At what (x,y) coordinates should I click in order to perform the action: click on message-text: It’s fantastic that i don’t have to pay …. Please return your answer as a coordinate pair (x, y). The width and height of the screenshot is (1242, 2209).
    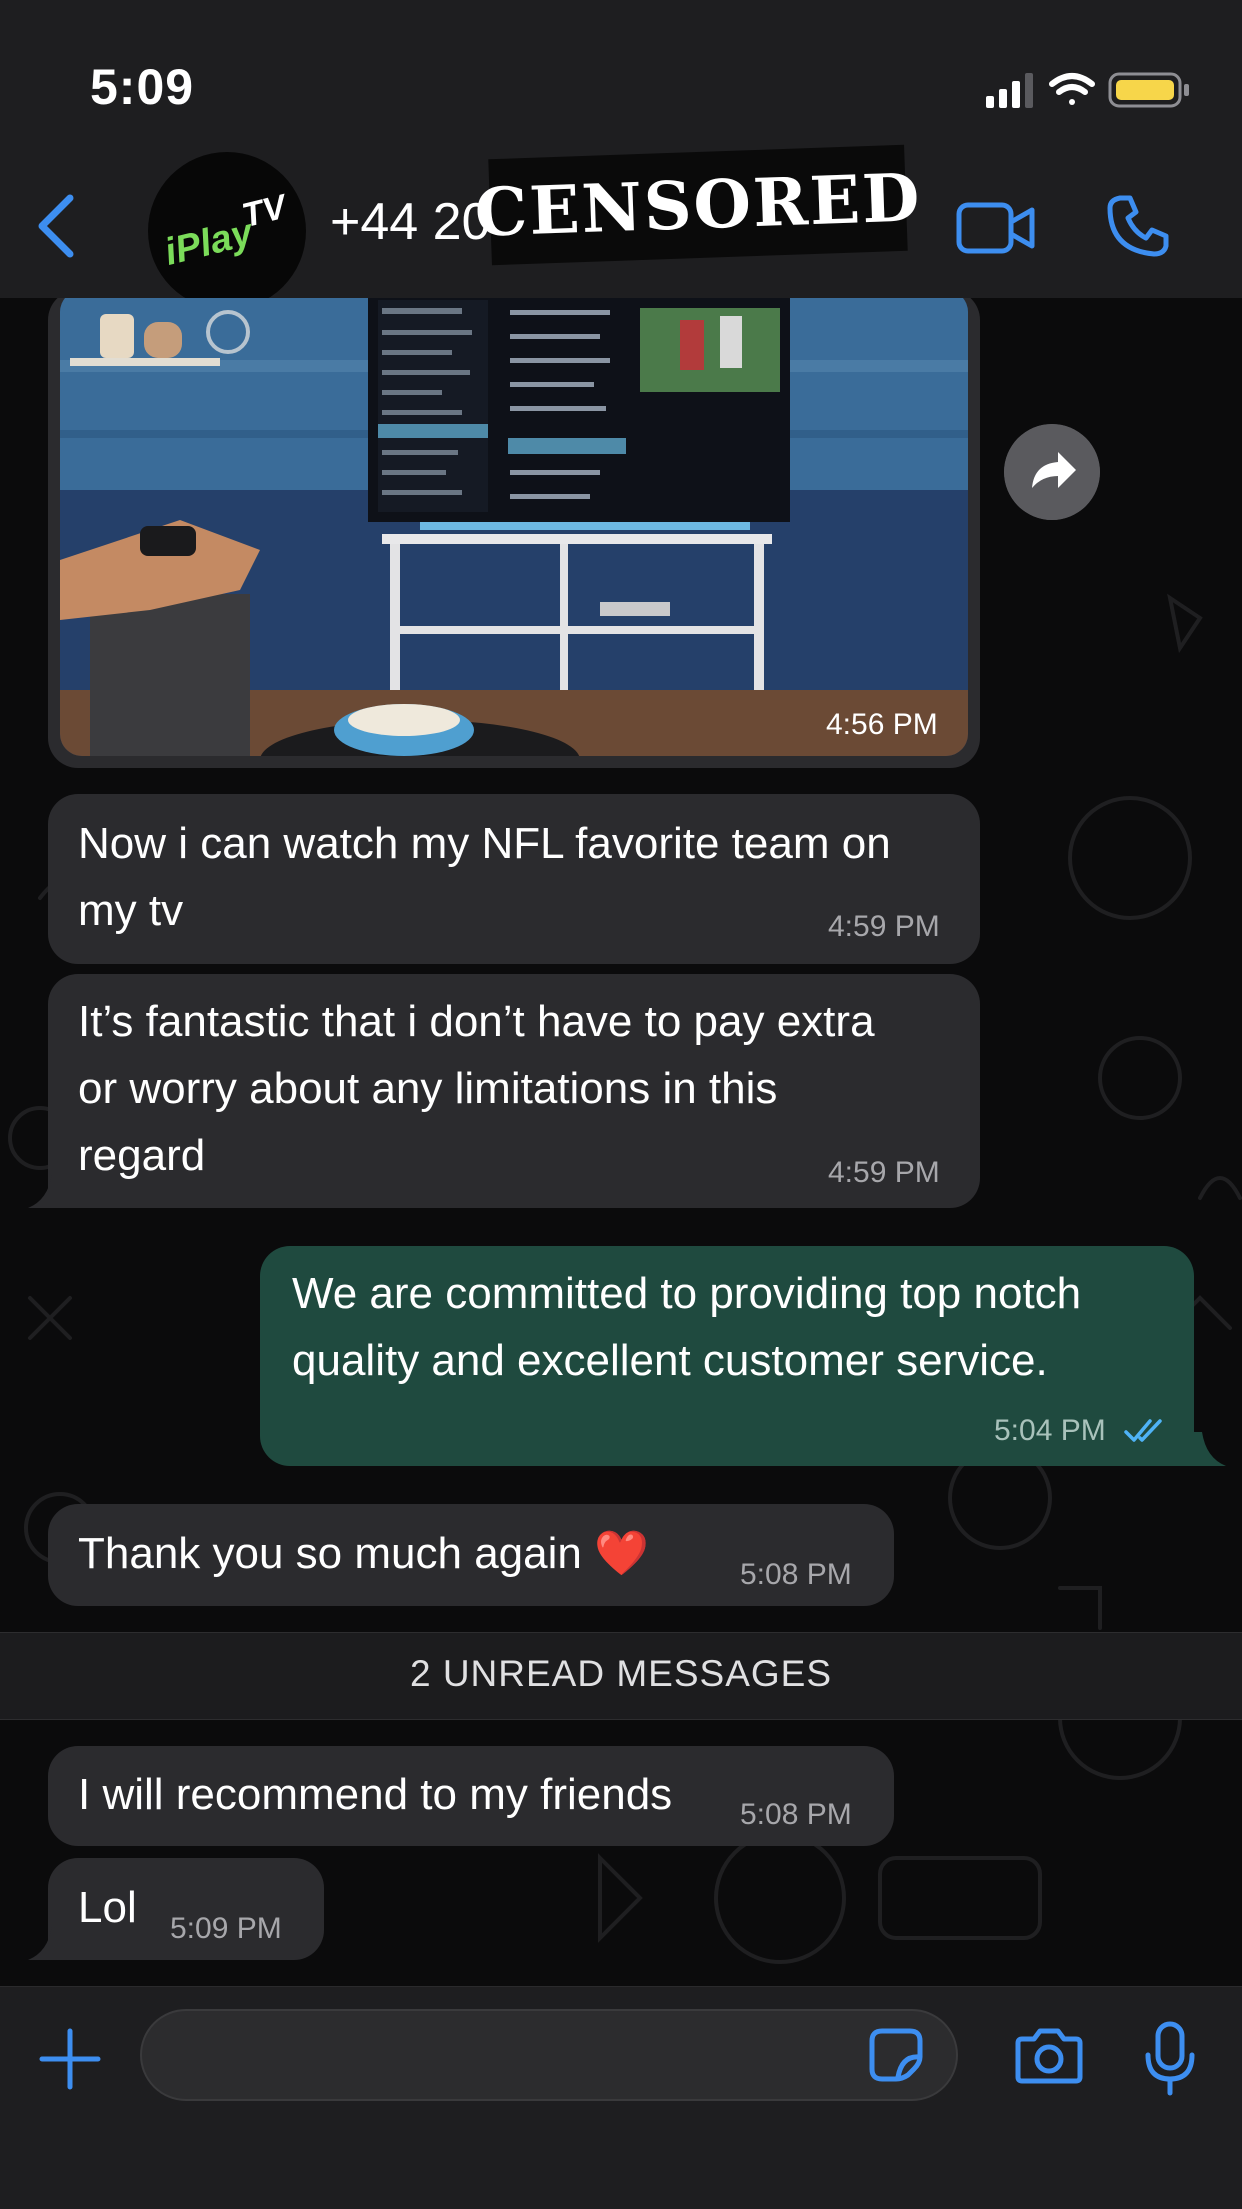
    Looking at the image, I should click on (476, 1088).